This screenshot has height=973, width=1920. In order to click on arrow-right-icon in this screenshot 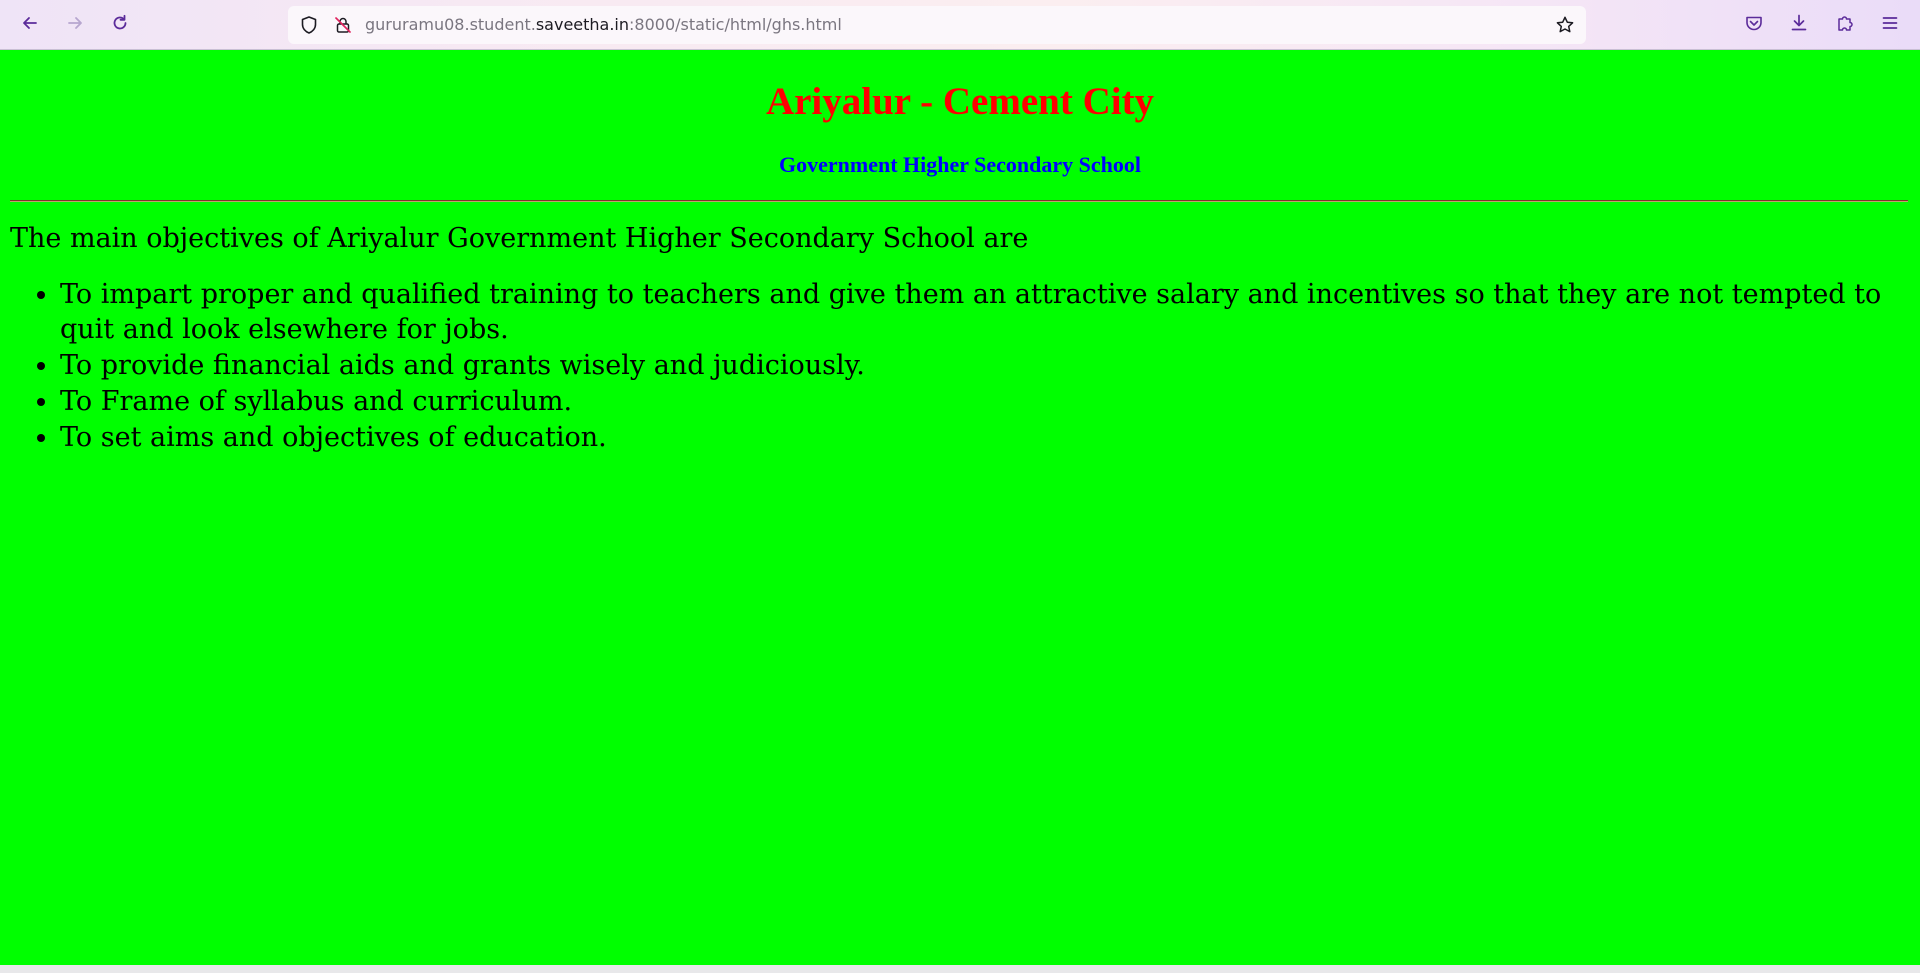, I will do `click(75, 25)`.